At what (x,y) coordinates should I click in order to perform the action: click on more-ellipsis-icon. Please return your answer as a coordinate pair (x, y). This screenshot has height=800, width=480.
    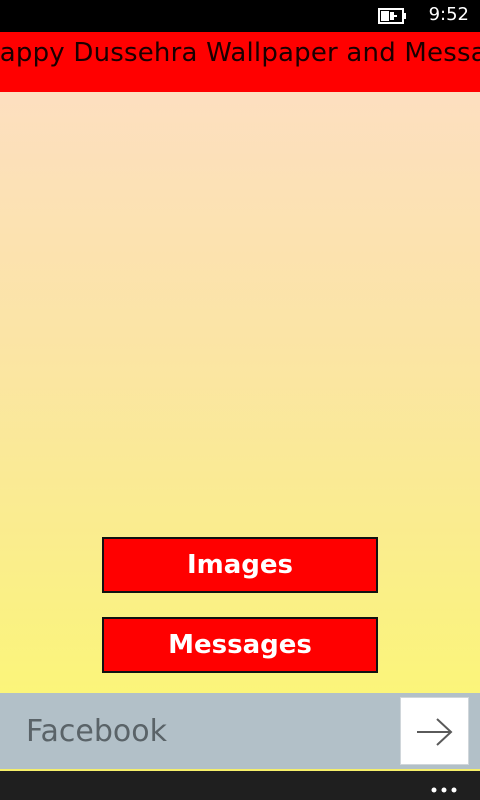
    Looking at the image, I should click on (444, 786).